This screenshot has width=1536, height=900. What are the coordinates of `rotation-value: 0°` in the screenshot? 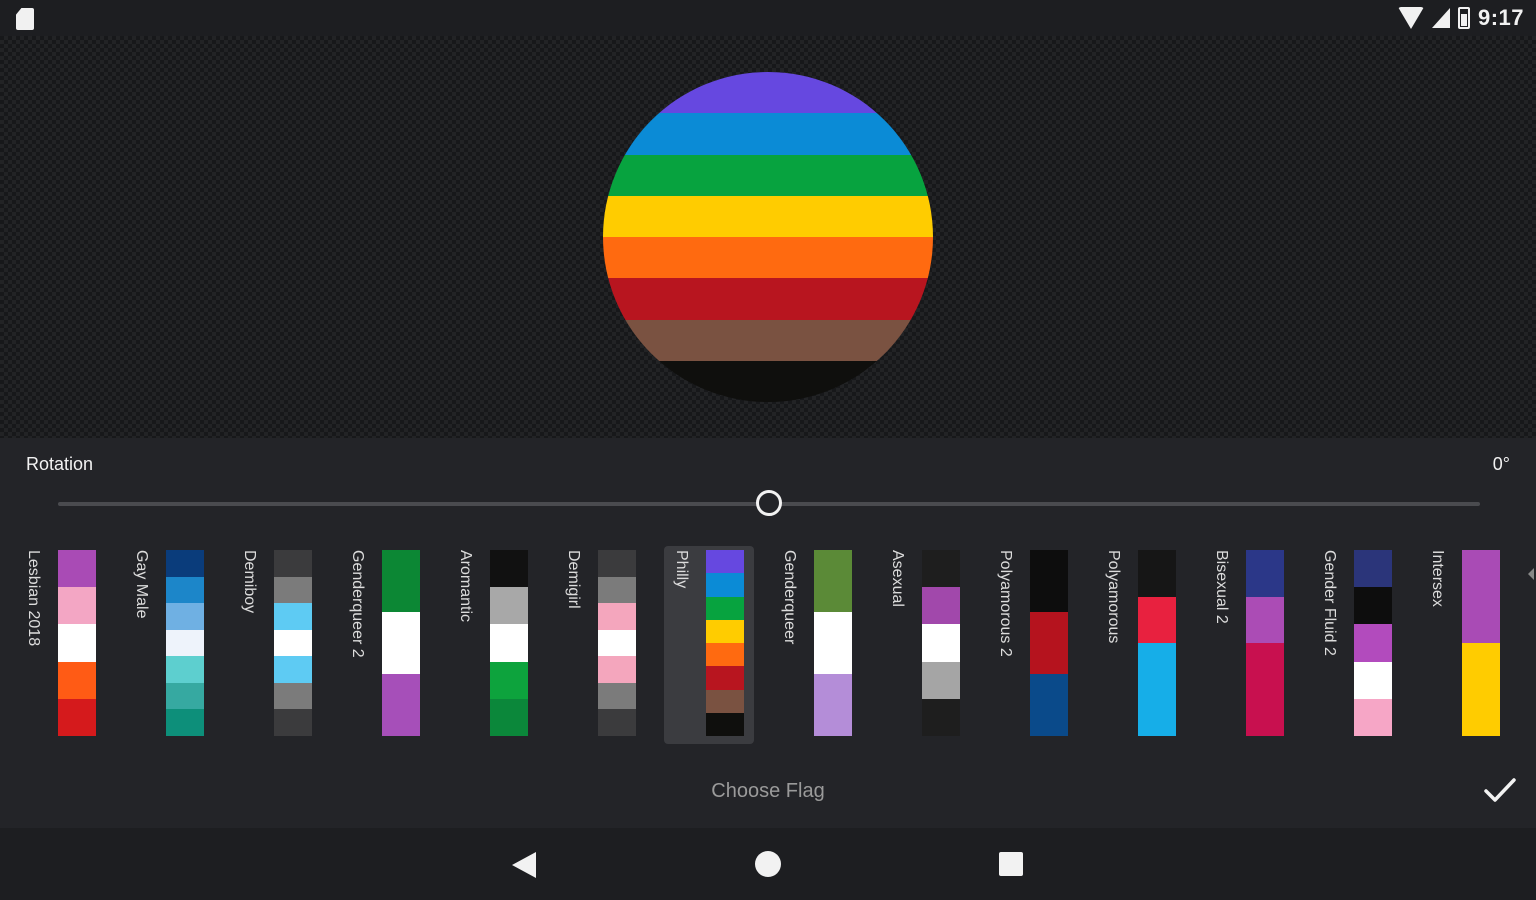 It's located at (1501, 464).